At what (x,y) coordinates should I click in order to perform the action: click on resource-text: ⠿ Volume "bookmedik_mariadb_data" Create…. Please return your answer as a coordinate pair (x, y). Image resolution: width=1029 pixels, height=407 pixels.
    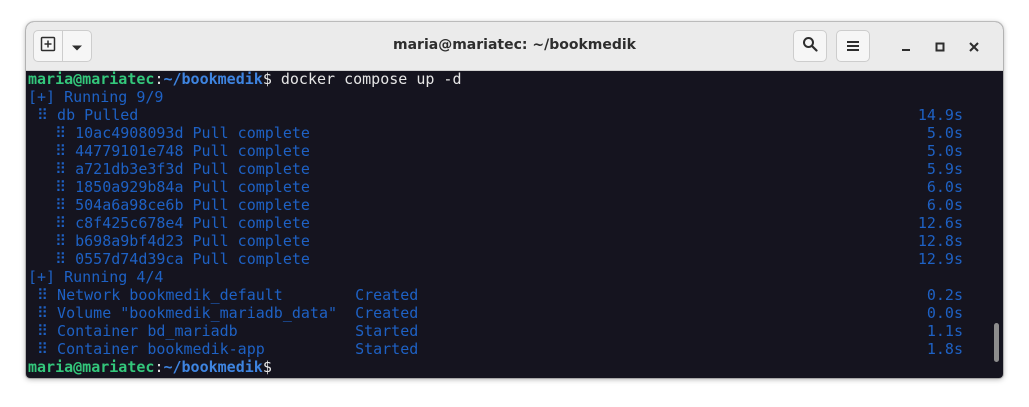
    Looking at the image, I should click on (223, 313).